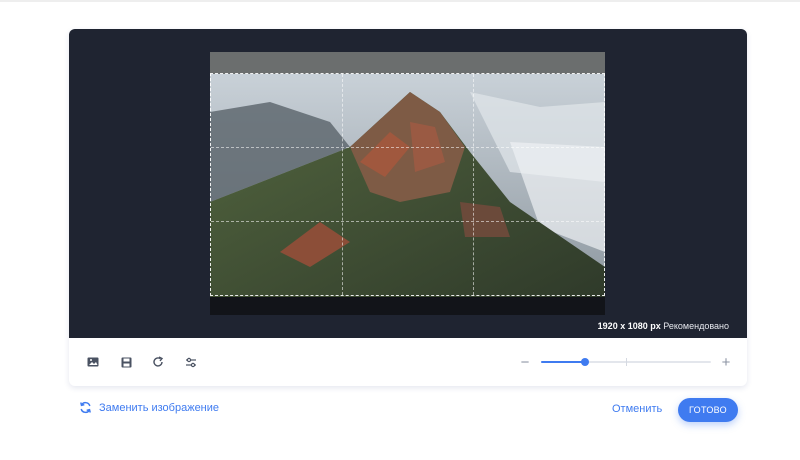  I want to click on editor-footer: Заменить изображение Отменить ГОТОВО, so click(408, 410).